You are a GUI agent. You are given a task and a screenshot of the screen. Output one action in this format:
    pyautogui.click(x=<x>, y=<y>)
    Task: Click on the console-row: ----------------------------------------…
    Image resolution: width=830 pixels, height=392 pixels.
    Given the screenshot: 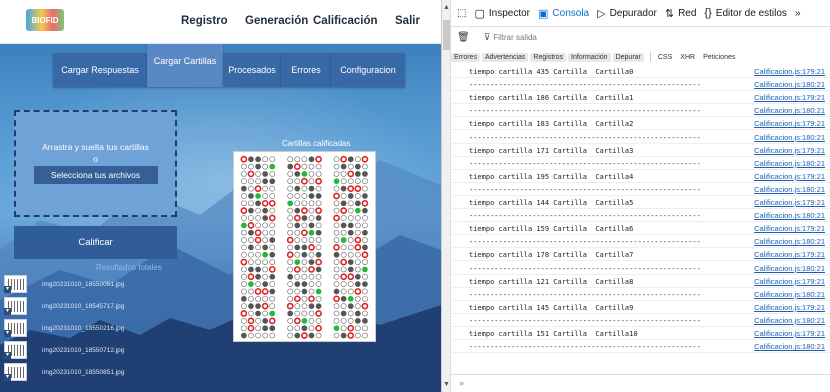 What is the action you would take?
    pyautogui.click(x=640, y=321)
    